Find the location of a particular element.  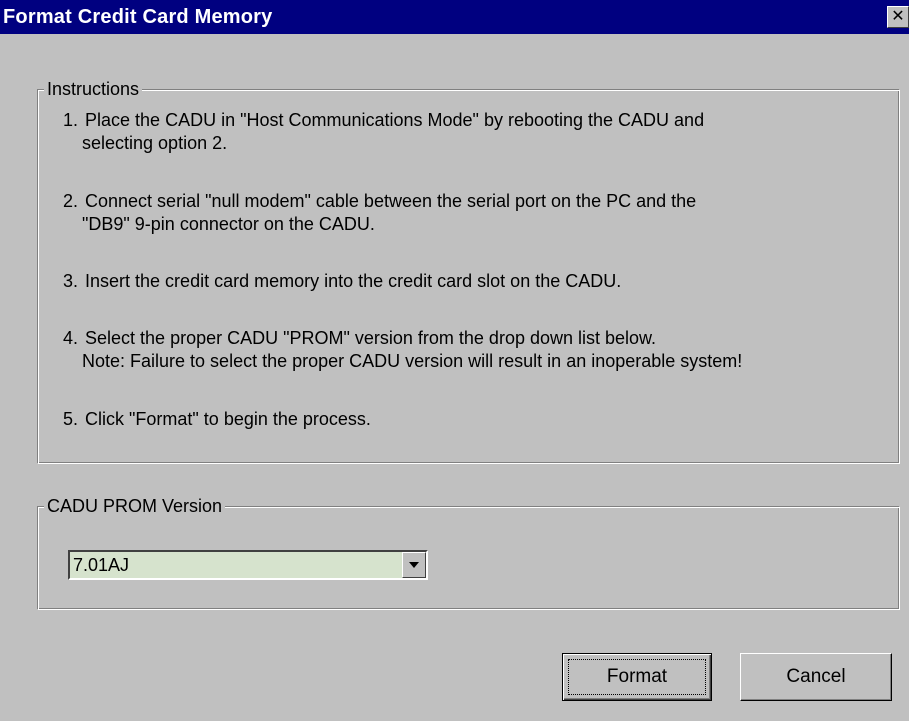

prom-version-value: 7.01AJ is located at coordinates (101, 565).